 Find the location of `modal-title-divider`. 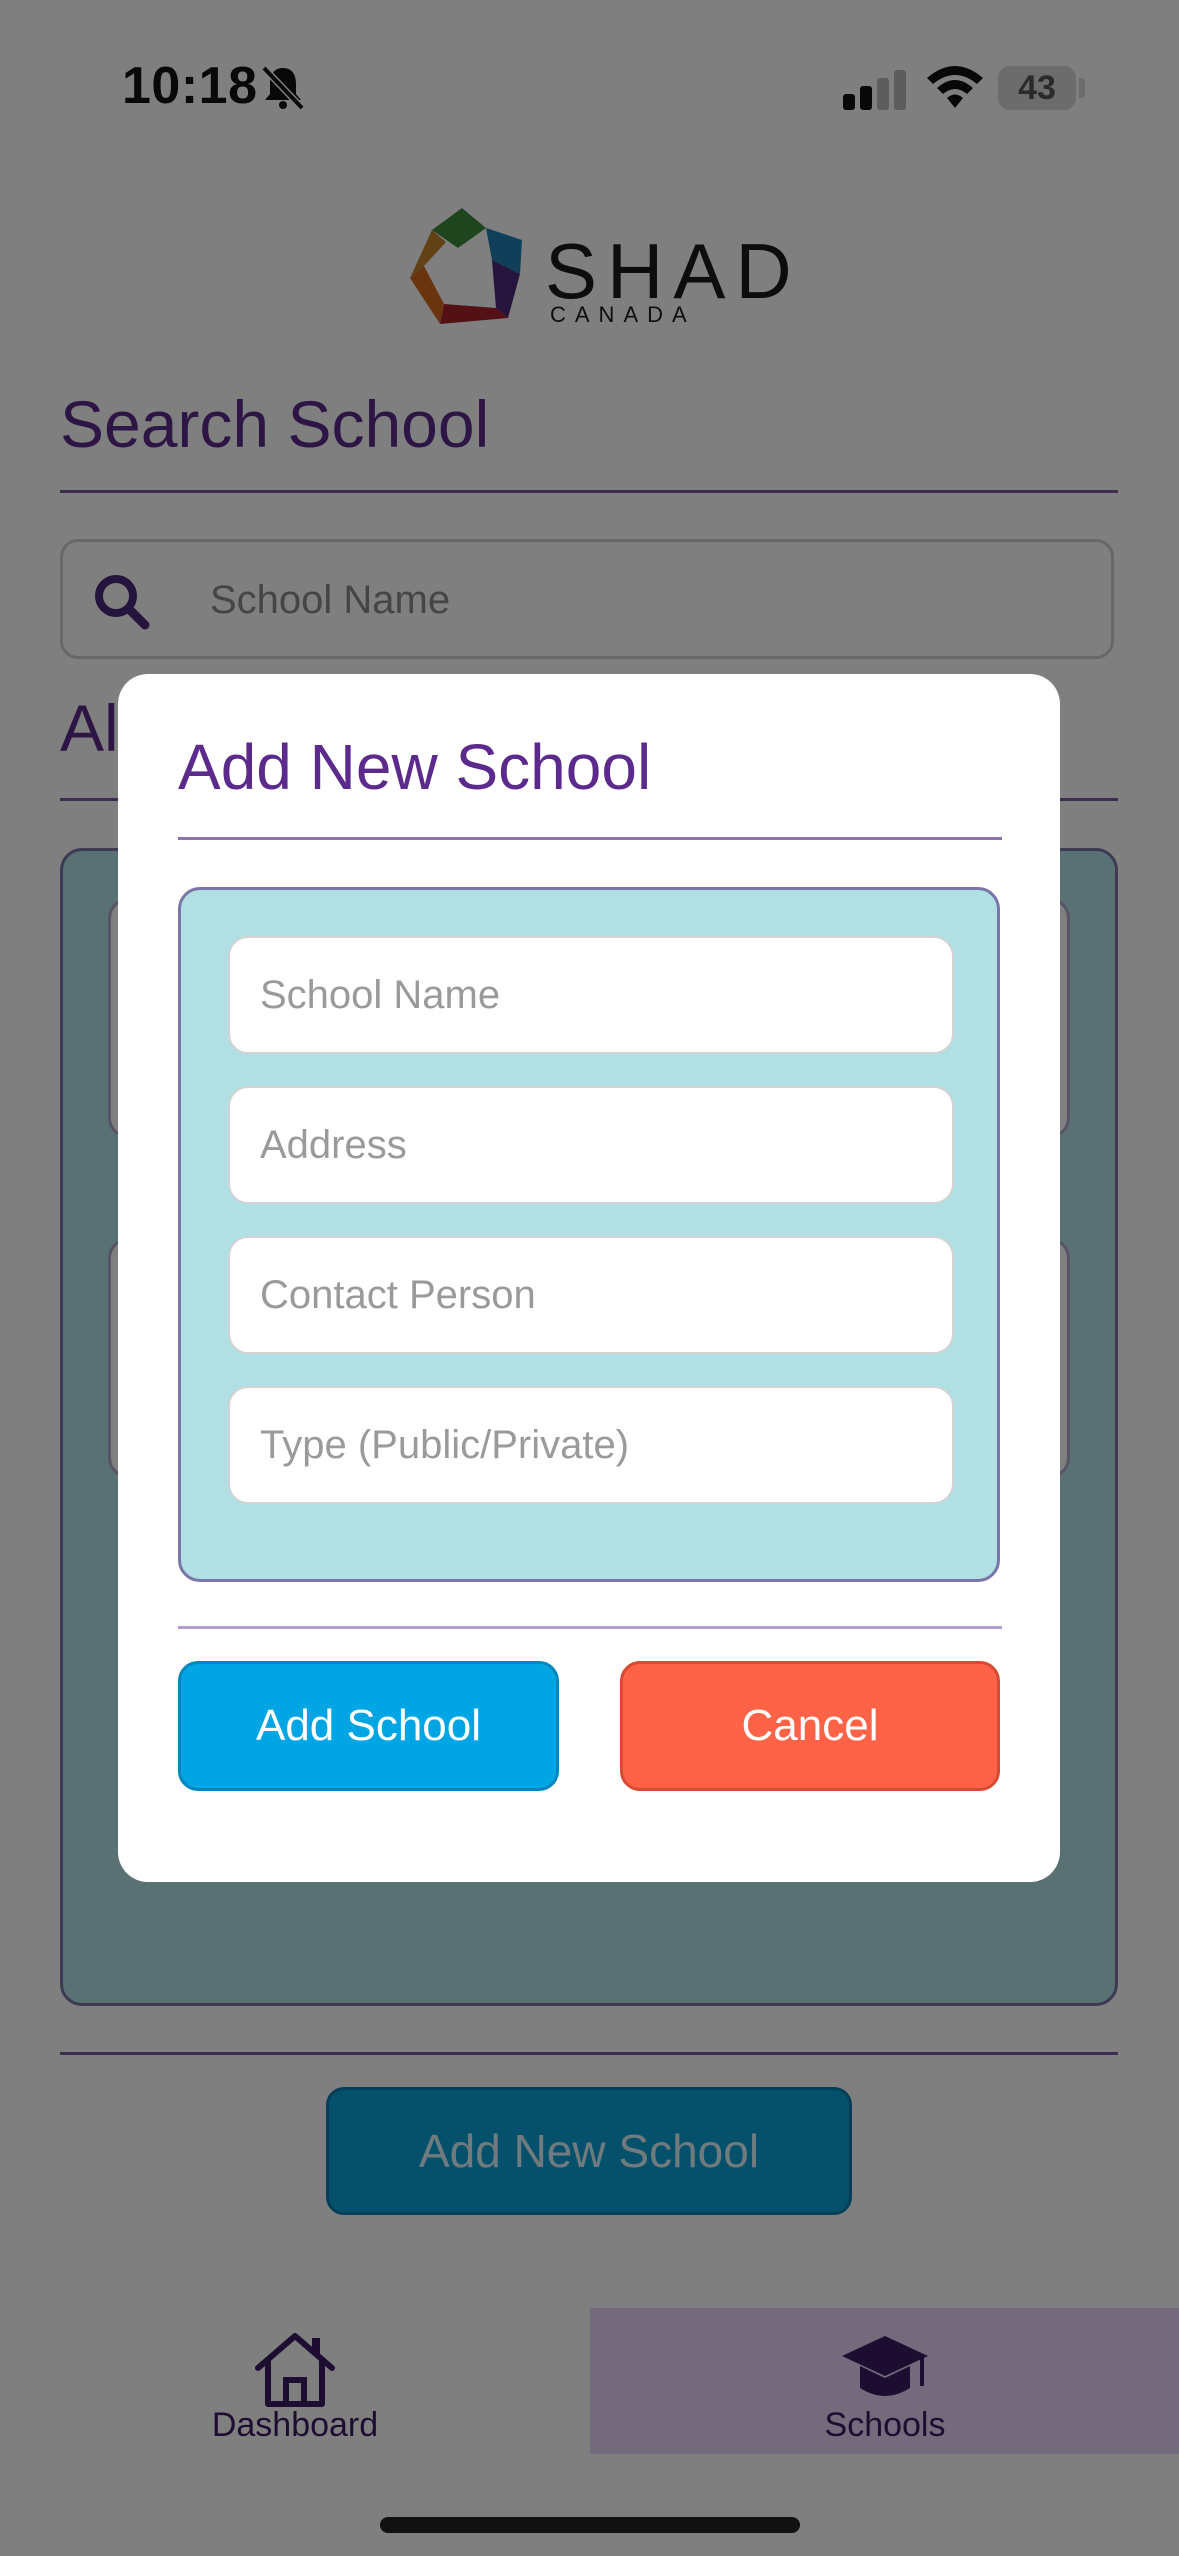

modal-title-divider is located at coordinates (590, 838).